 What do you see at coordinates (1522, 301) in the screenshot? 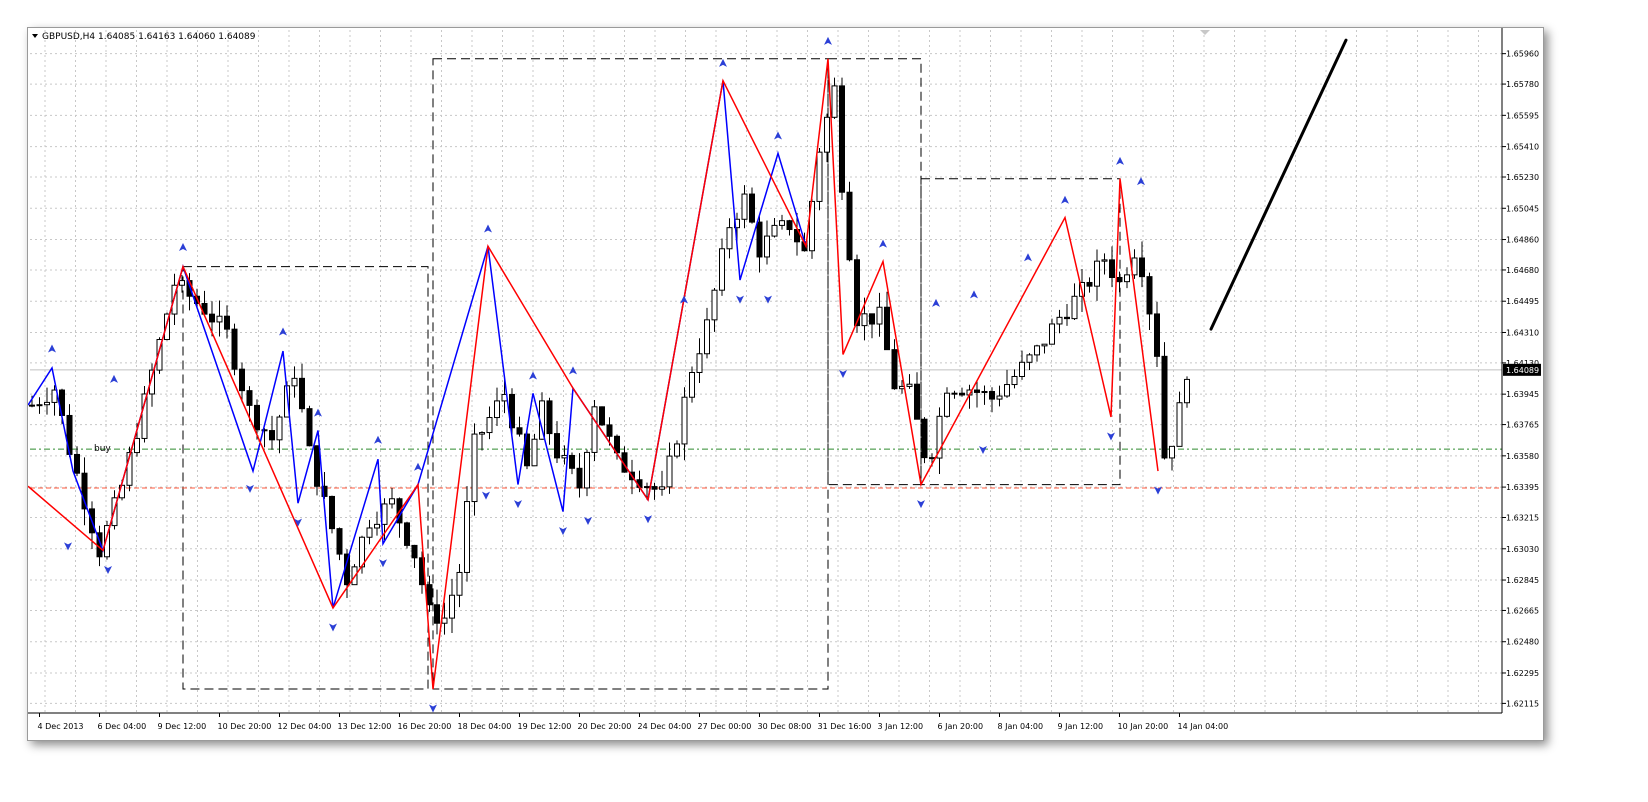
I see `y-tick-label: 1.64495` at bounding box center [1522, 301].